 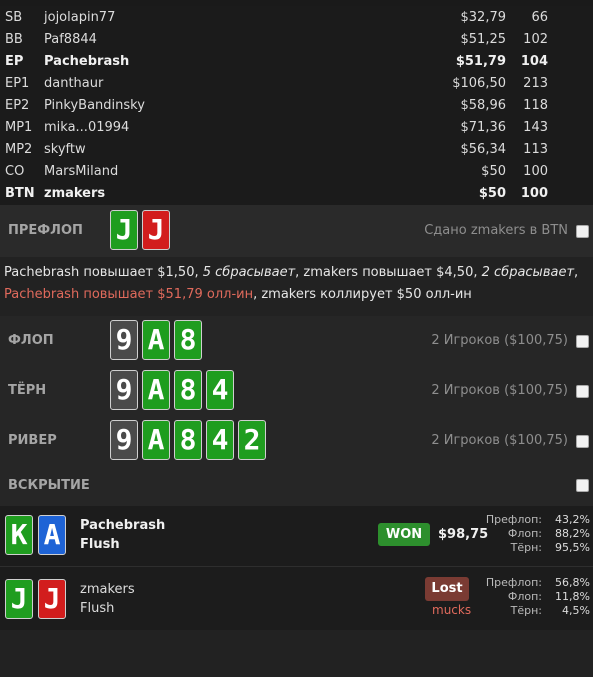 What do you see at coordinates (535, 83) in the screenshot?
I see `seat-stack-bb: 213` at bounding box center [535, 83].